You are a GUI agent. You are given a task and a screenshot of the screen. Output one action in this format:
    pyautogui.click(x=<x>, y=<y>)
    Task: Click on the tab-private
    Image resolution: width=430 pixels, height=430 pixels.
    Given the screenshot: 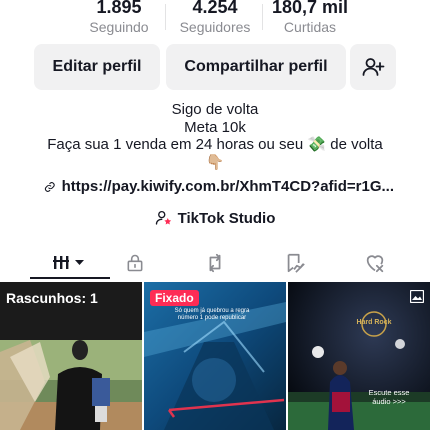 What is the action you would take?
    pyautogui.click(x=135, y=263)
    